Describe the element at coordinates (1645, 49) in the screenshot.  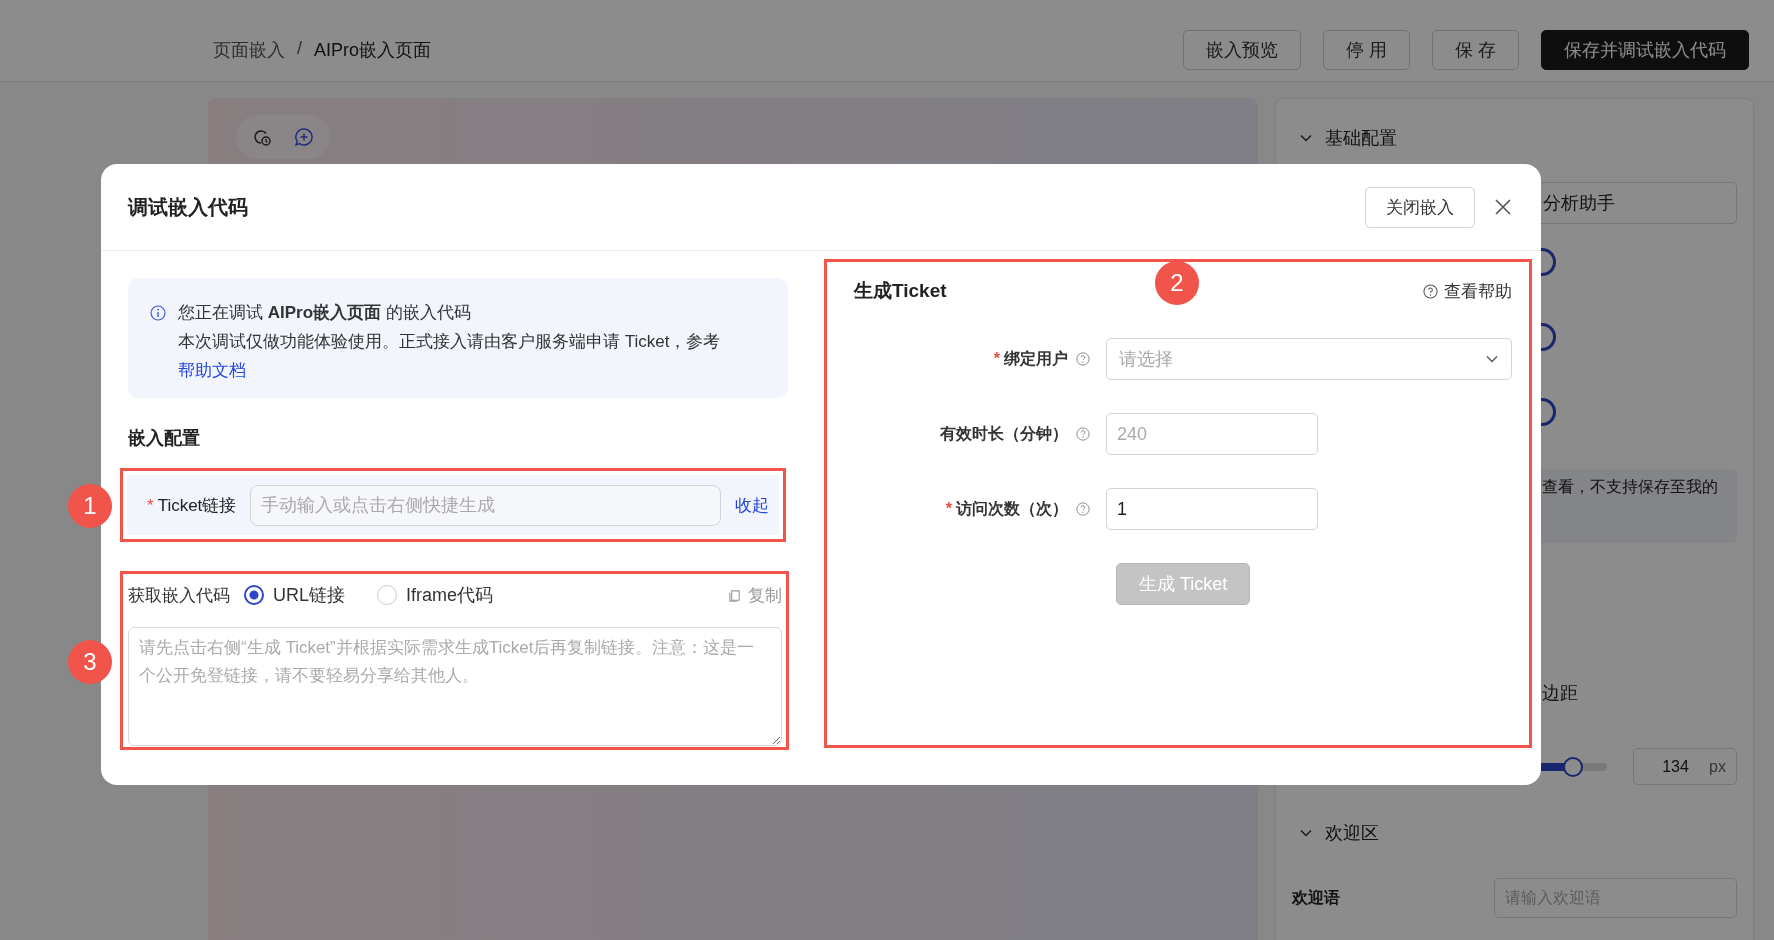
I see `toolbar-button: 保存并调试嵌入代码` at that location.